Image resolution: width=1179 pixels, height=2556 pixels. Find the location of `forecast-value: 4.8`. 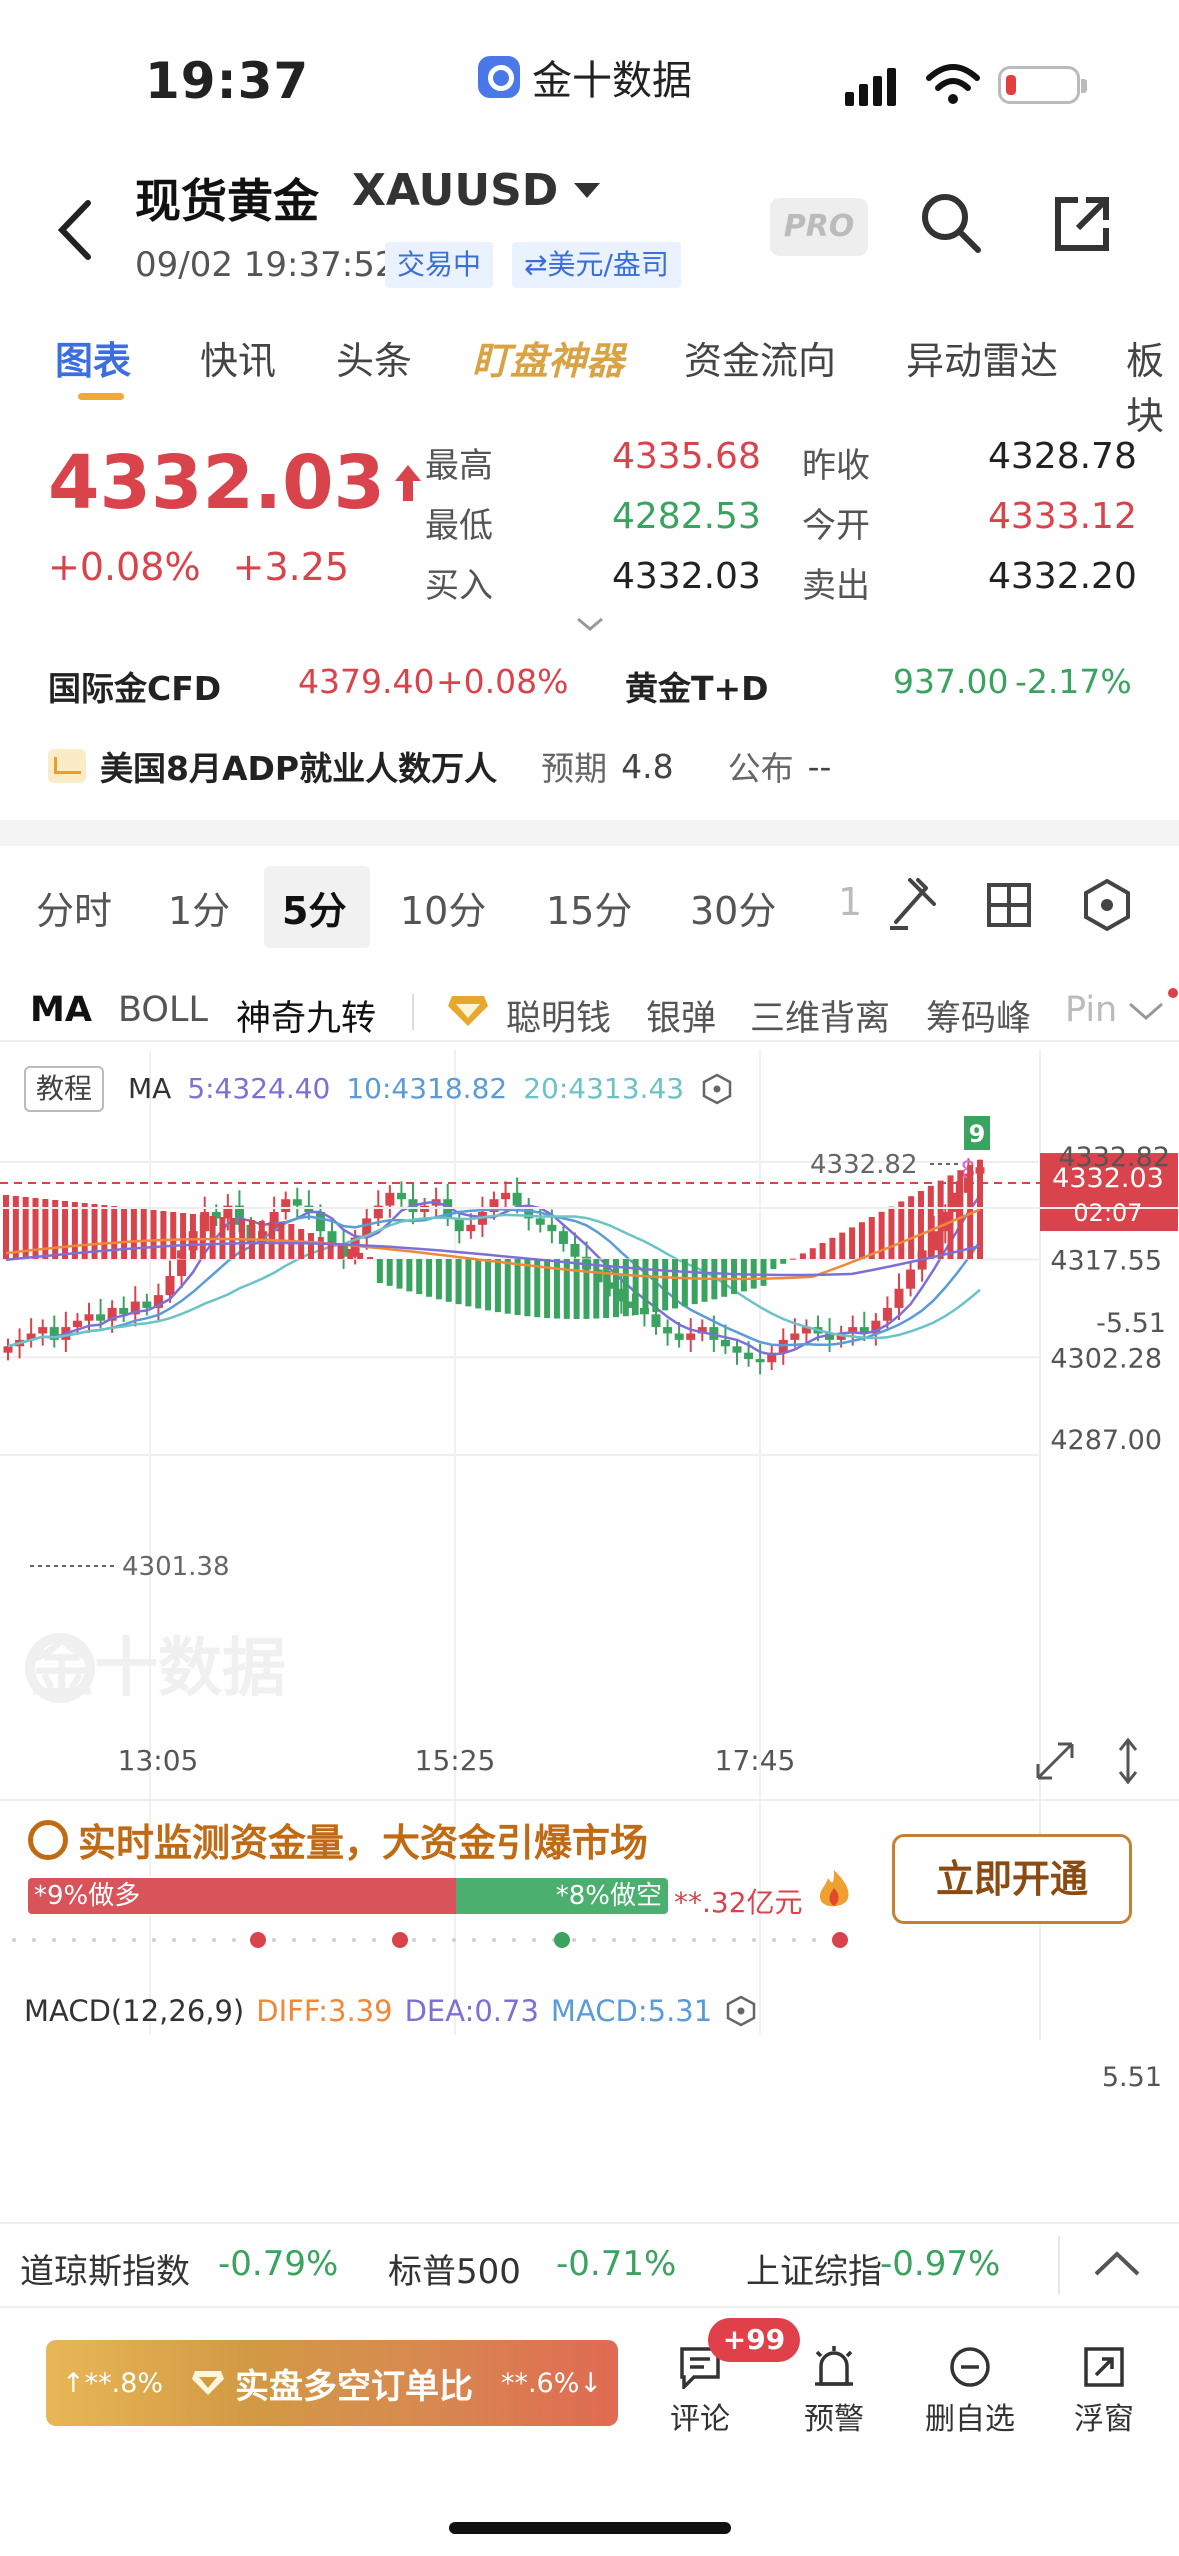

forecast-value: 4.8 is located at coordinates (647, 766).